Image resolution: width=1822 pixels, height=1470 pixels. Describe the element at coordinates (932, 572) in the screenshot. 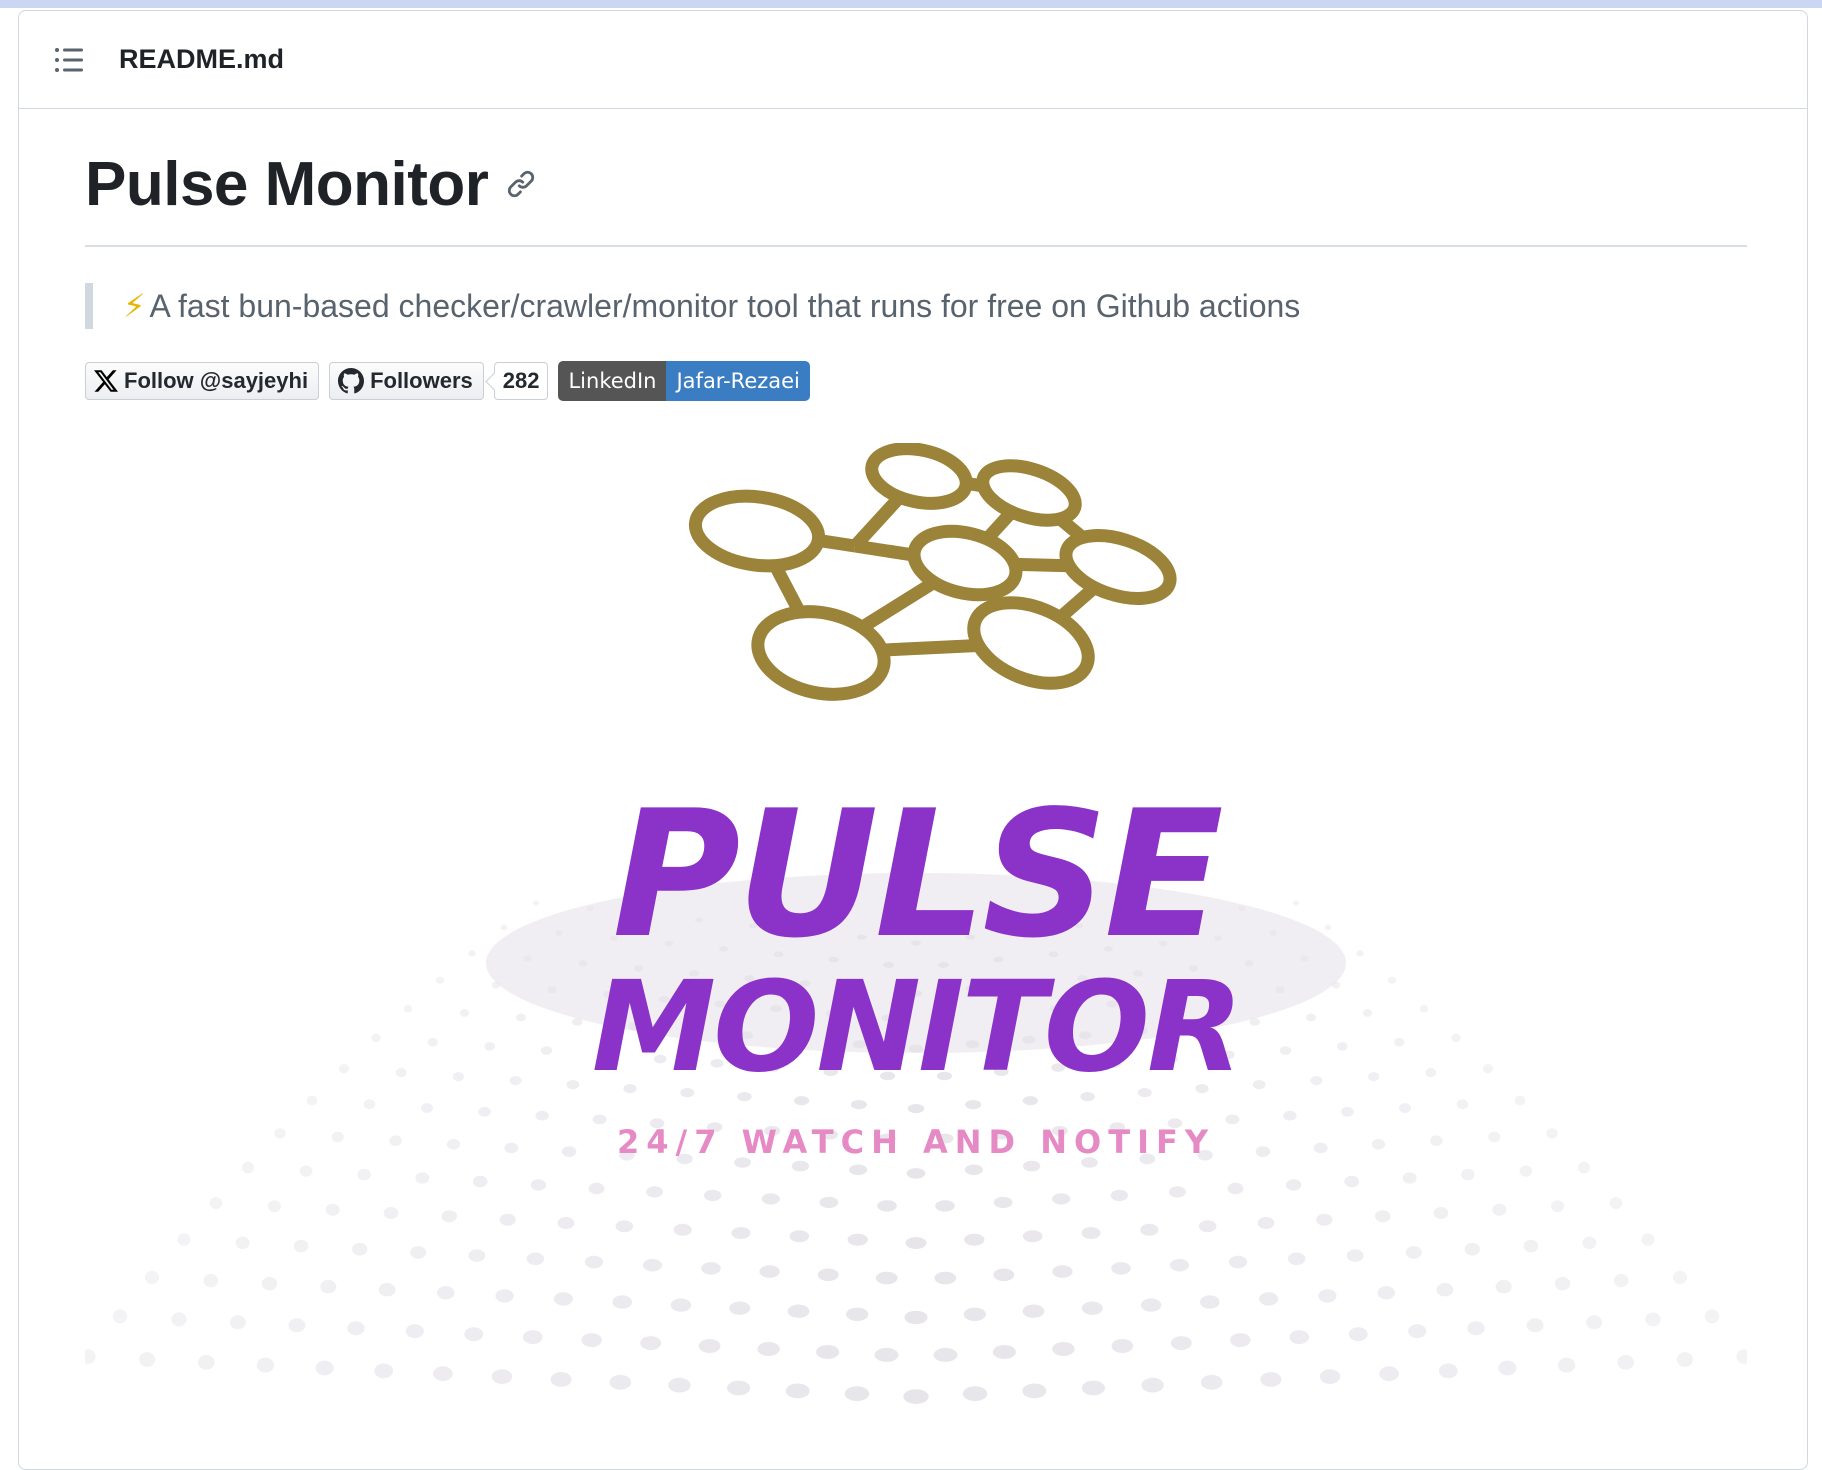

I see `network-nodes-graphic` at that location.